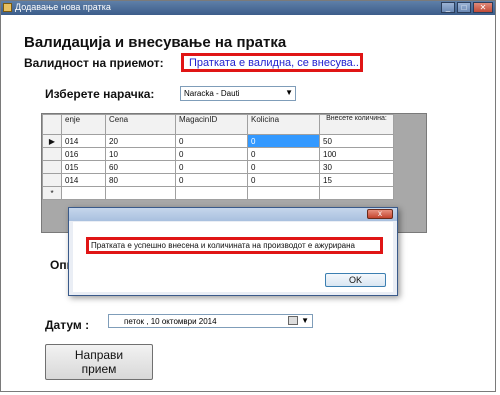  Describe the element at coordinates (7, 7) in the screenshot. I see `app-icon` at that location.